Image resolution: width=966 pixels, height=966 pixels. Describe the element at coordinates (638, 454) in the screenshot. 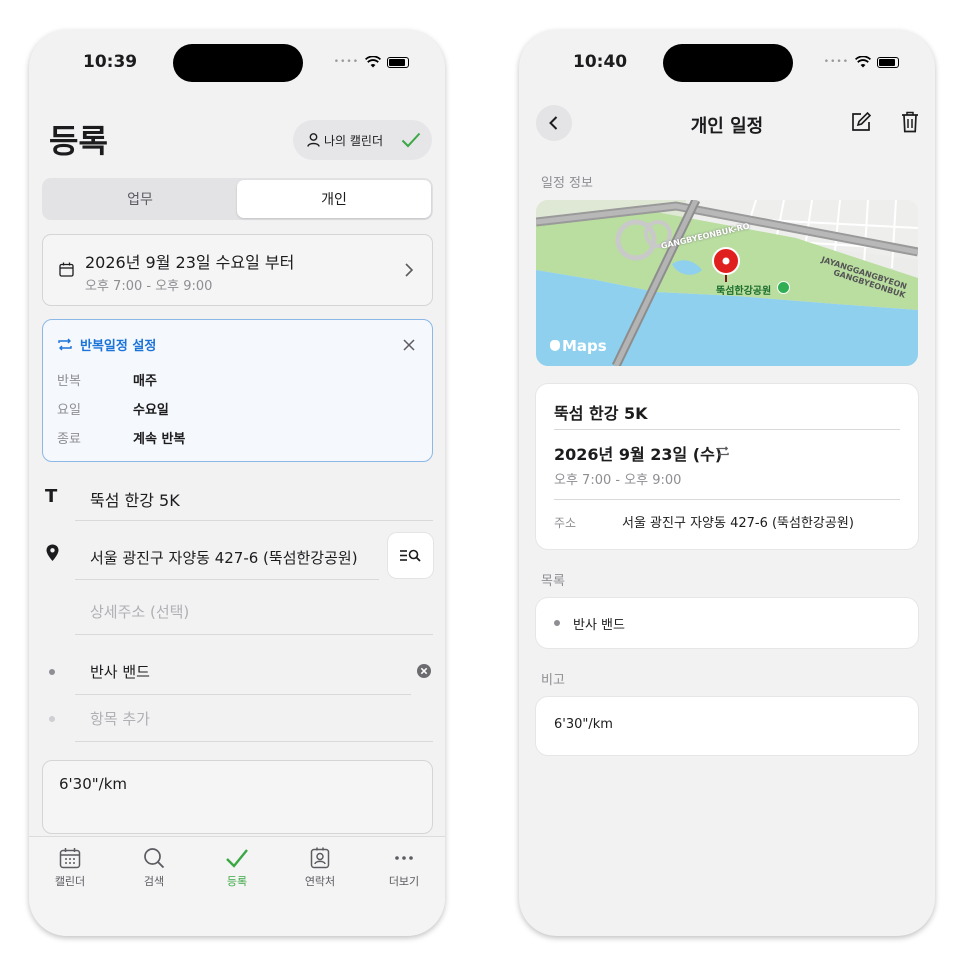

I see `event-date: 2026년 9월 23일 (수)` at that location.